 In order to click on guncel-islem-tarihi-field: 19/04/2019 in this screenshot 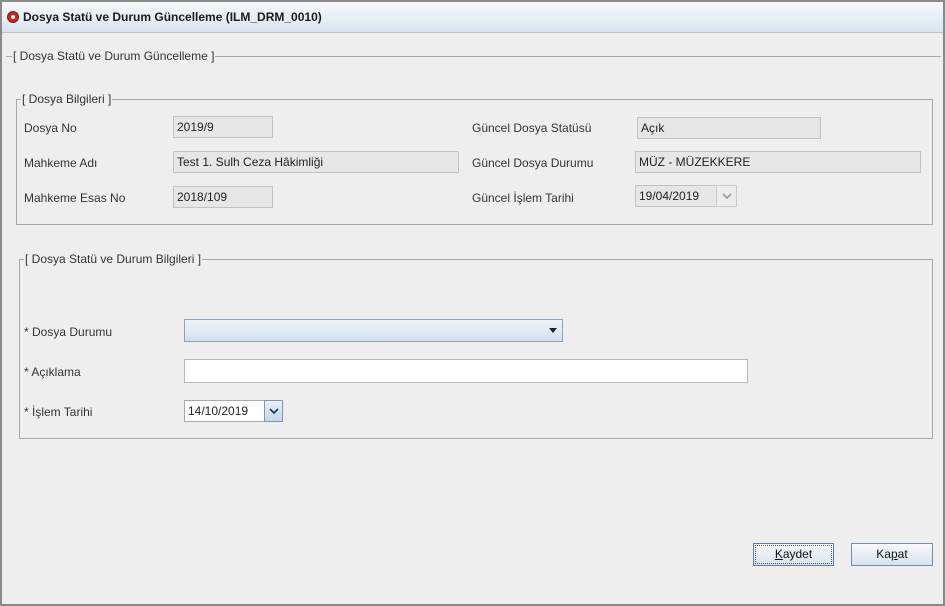, I will do `click(676, 196)`.